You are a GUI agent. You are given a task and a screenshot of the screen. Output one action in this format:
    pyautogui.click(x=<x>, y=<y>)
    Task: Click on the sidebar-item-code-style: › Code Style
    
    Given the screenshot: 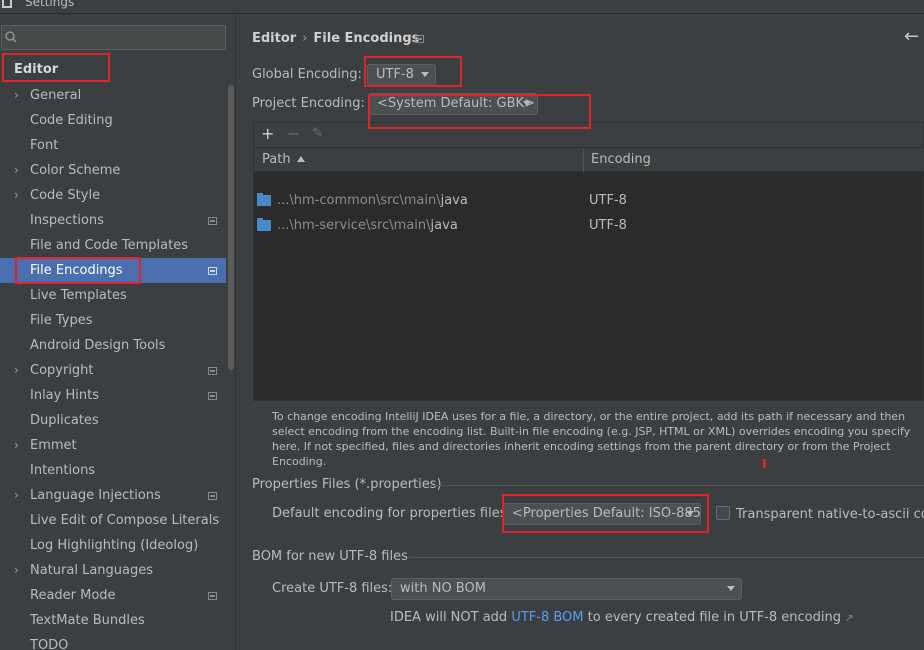 What is the action you would take?
    pyautogui.click(x=113, y=195)
    